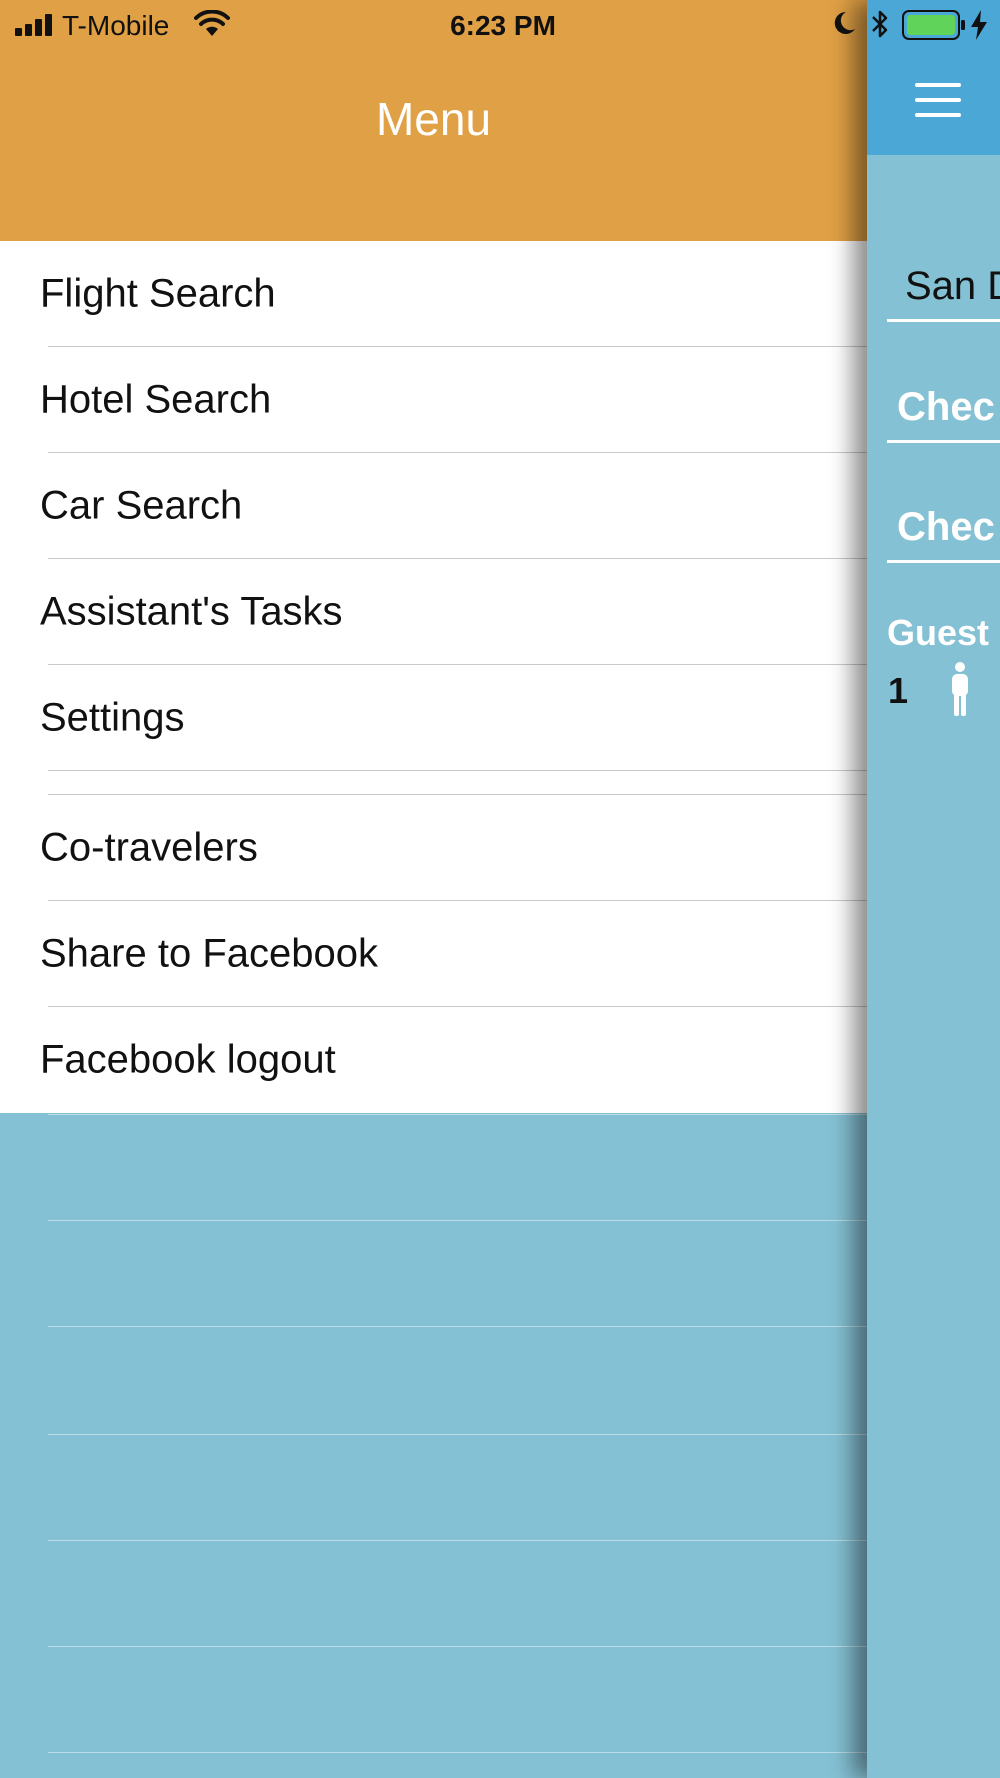  I want to click on drawer-title: Menu, so click(433, 119).